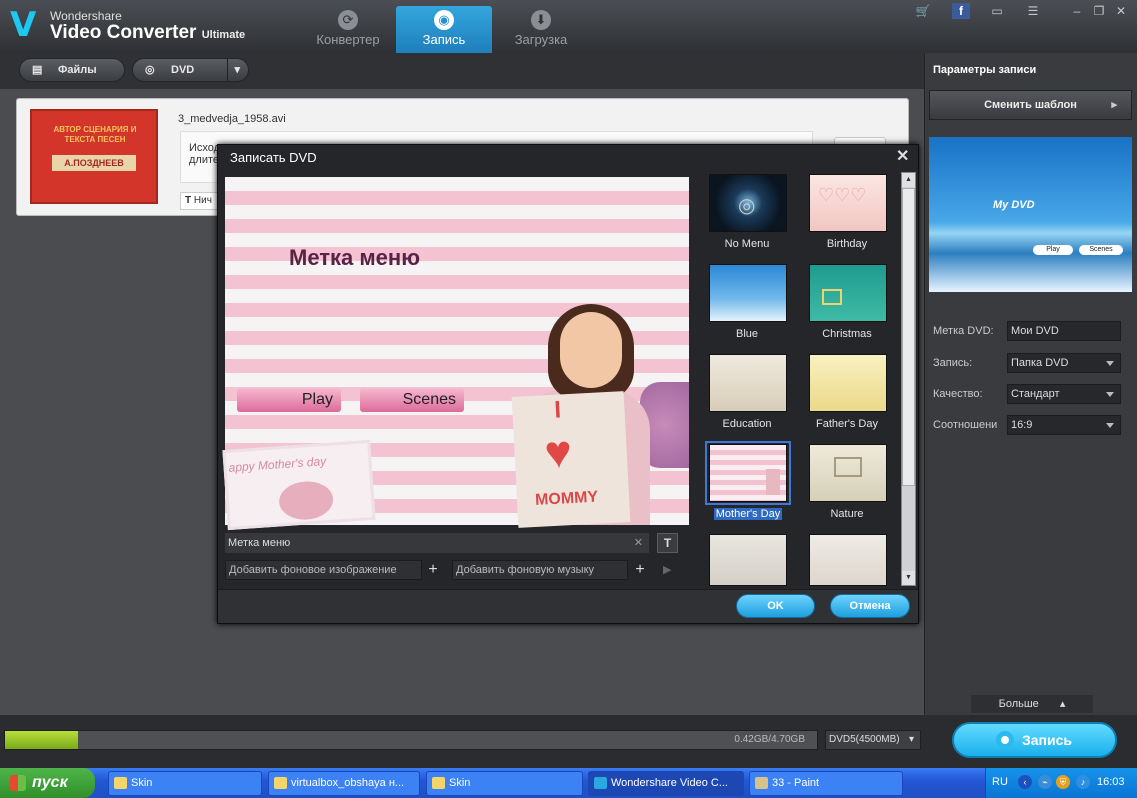 This screenshot has height=798, width=1137. What do you see at coordinates (190, 70) in the screenshot?
I see `add-dvd-button: ◎ DVD ▾` at bounding box center [190, 70].